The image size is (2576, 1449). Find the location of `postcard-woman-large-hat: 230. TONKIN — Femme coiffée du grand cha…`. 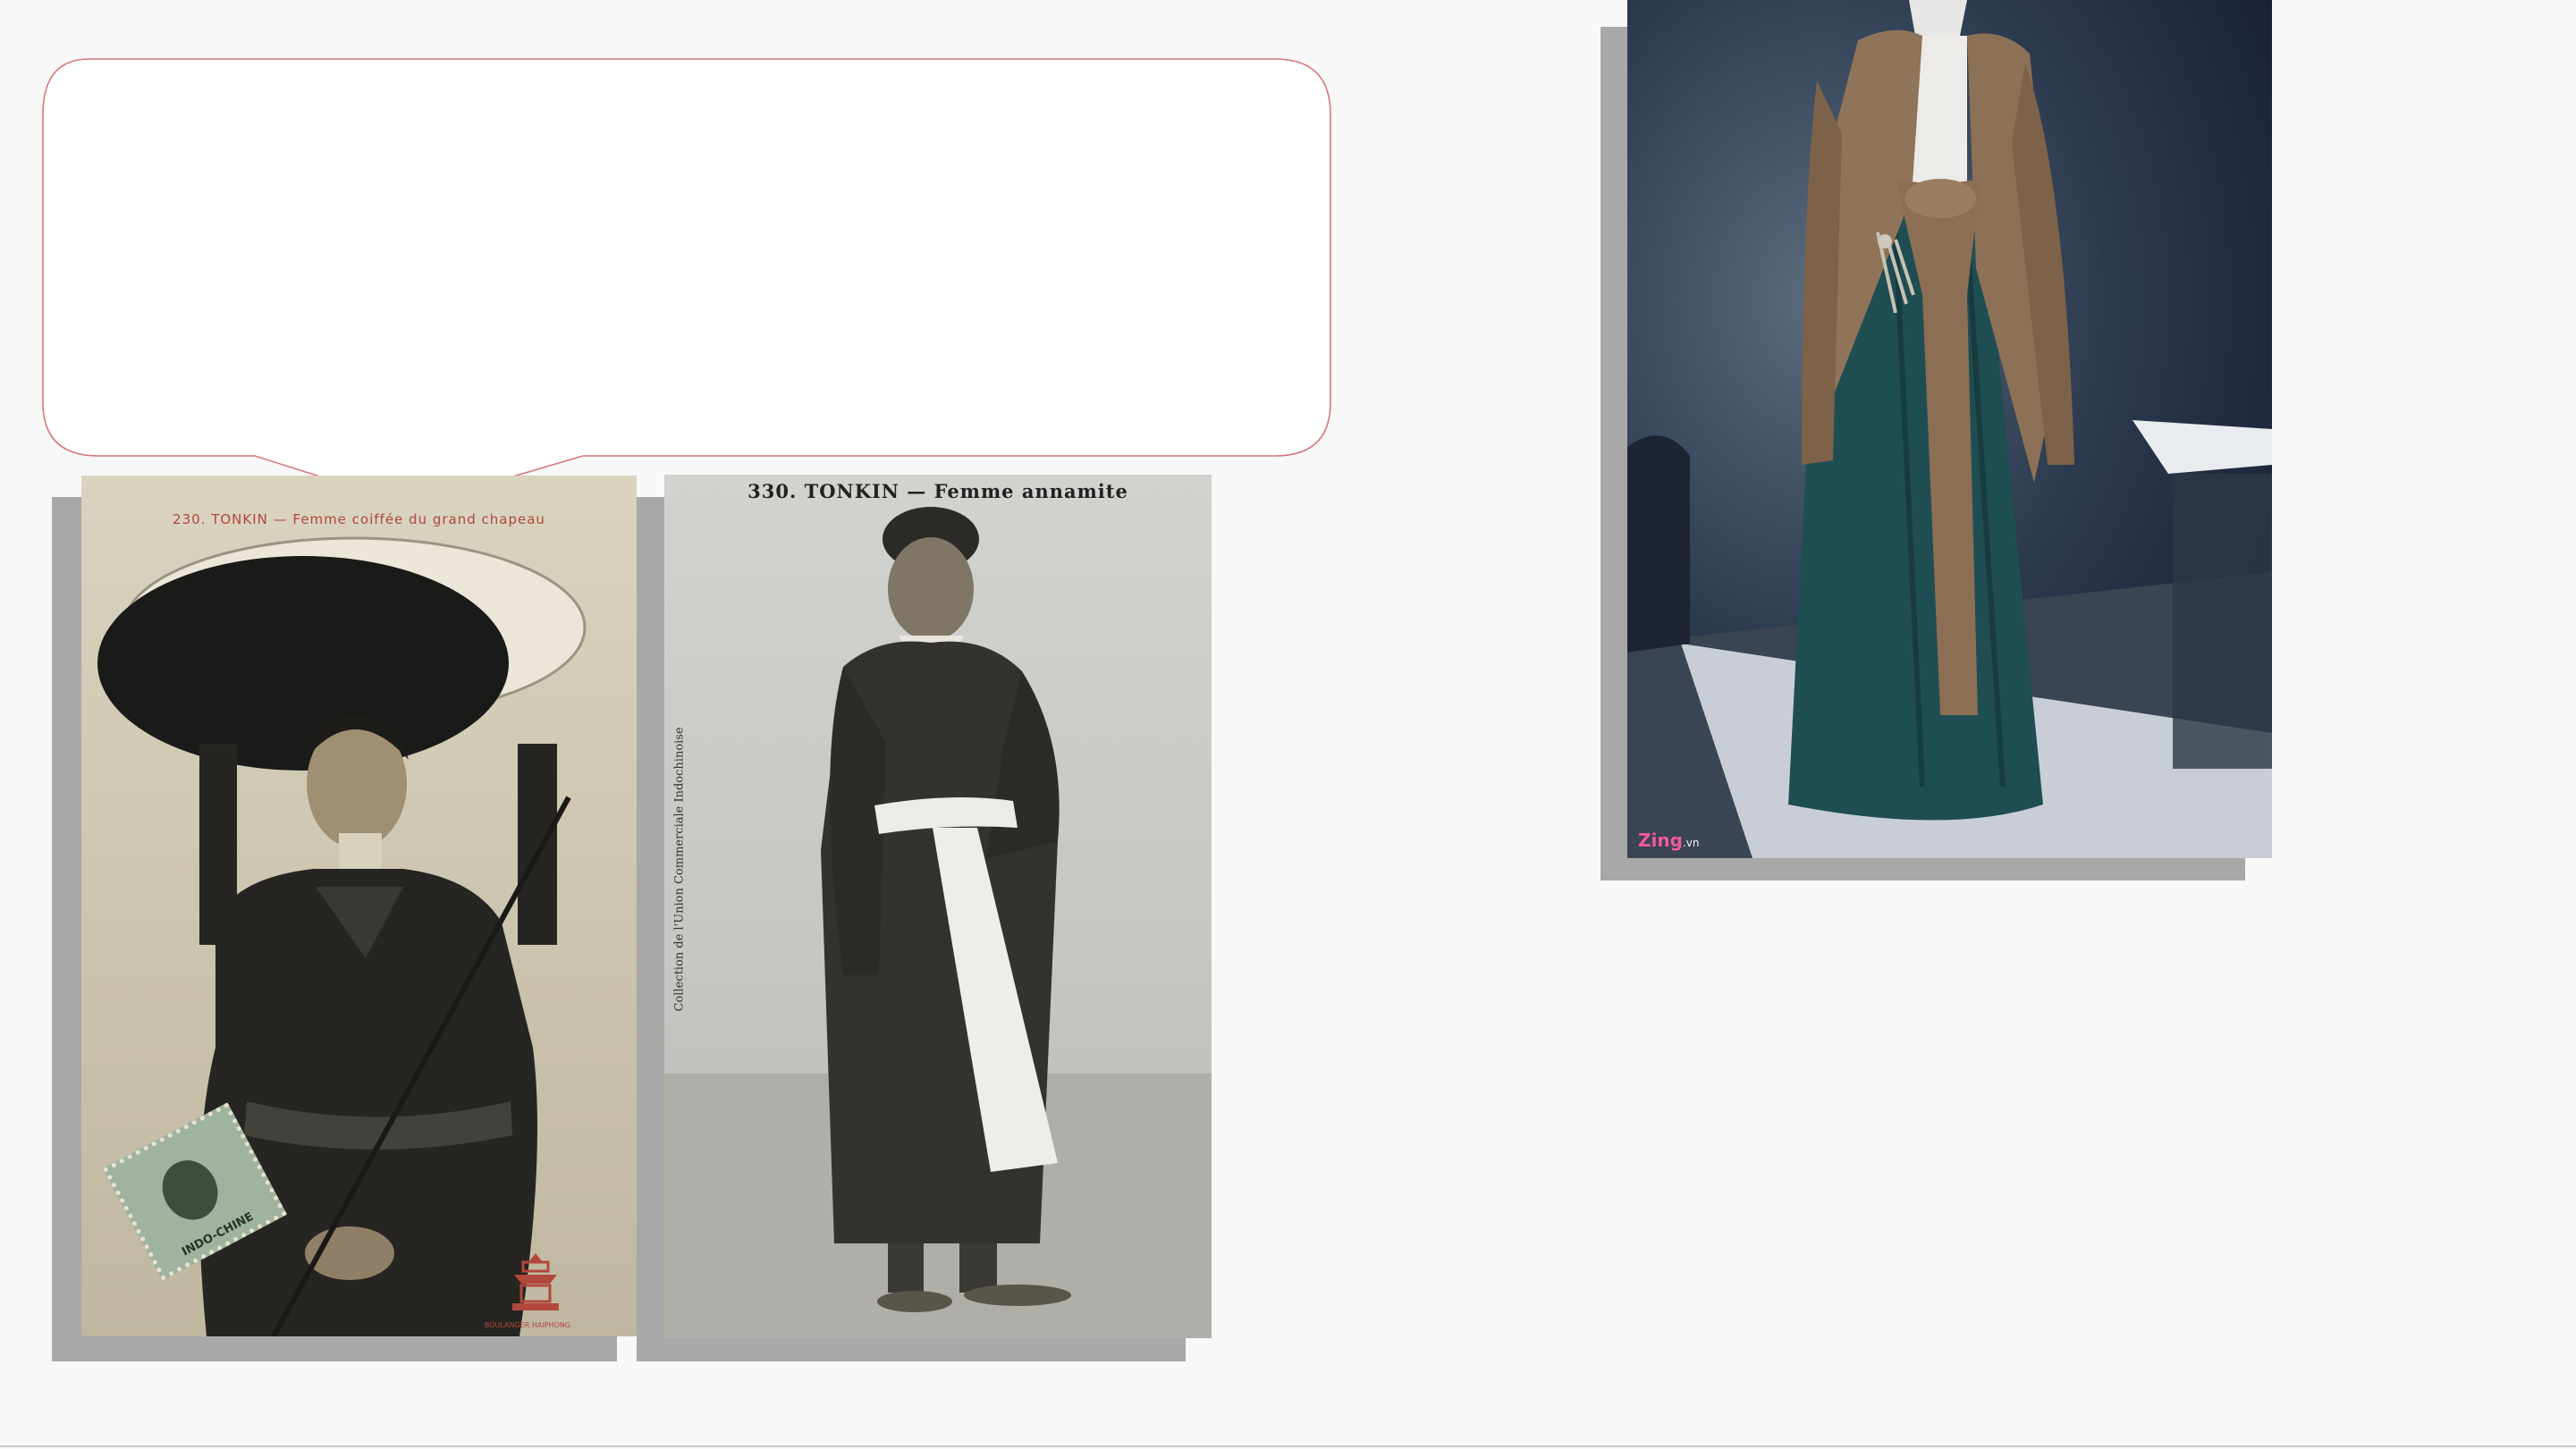

postcard-woman-large-hat: 230. TONKIN — Femme coiffée du grand cha… is located at coordinates (359, 906).